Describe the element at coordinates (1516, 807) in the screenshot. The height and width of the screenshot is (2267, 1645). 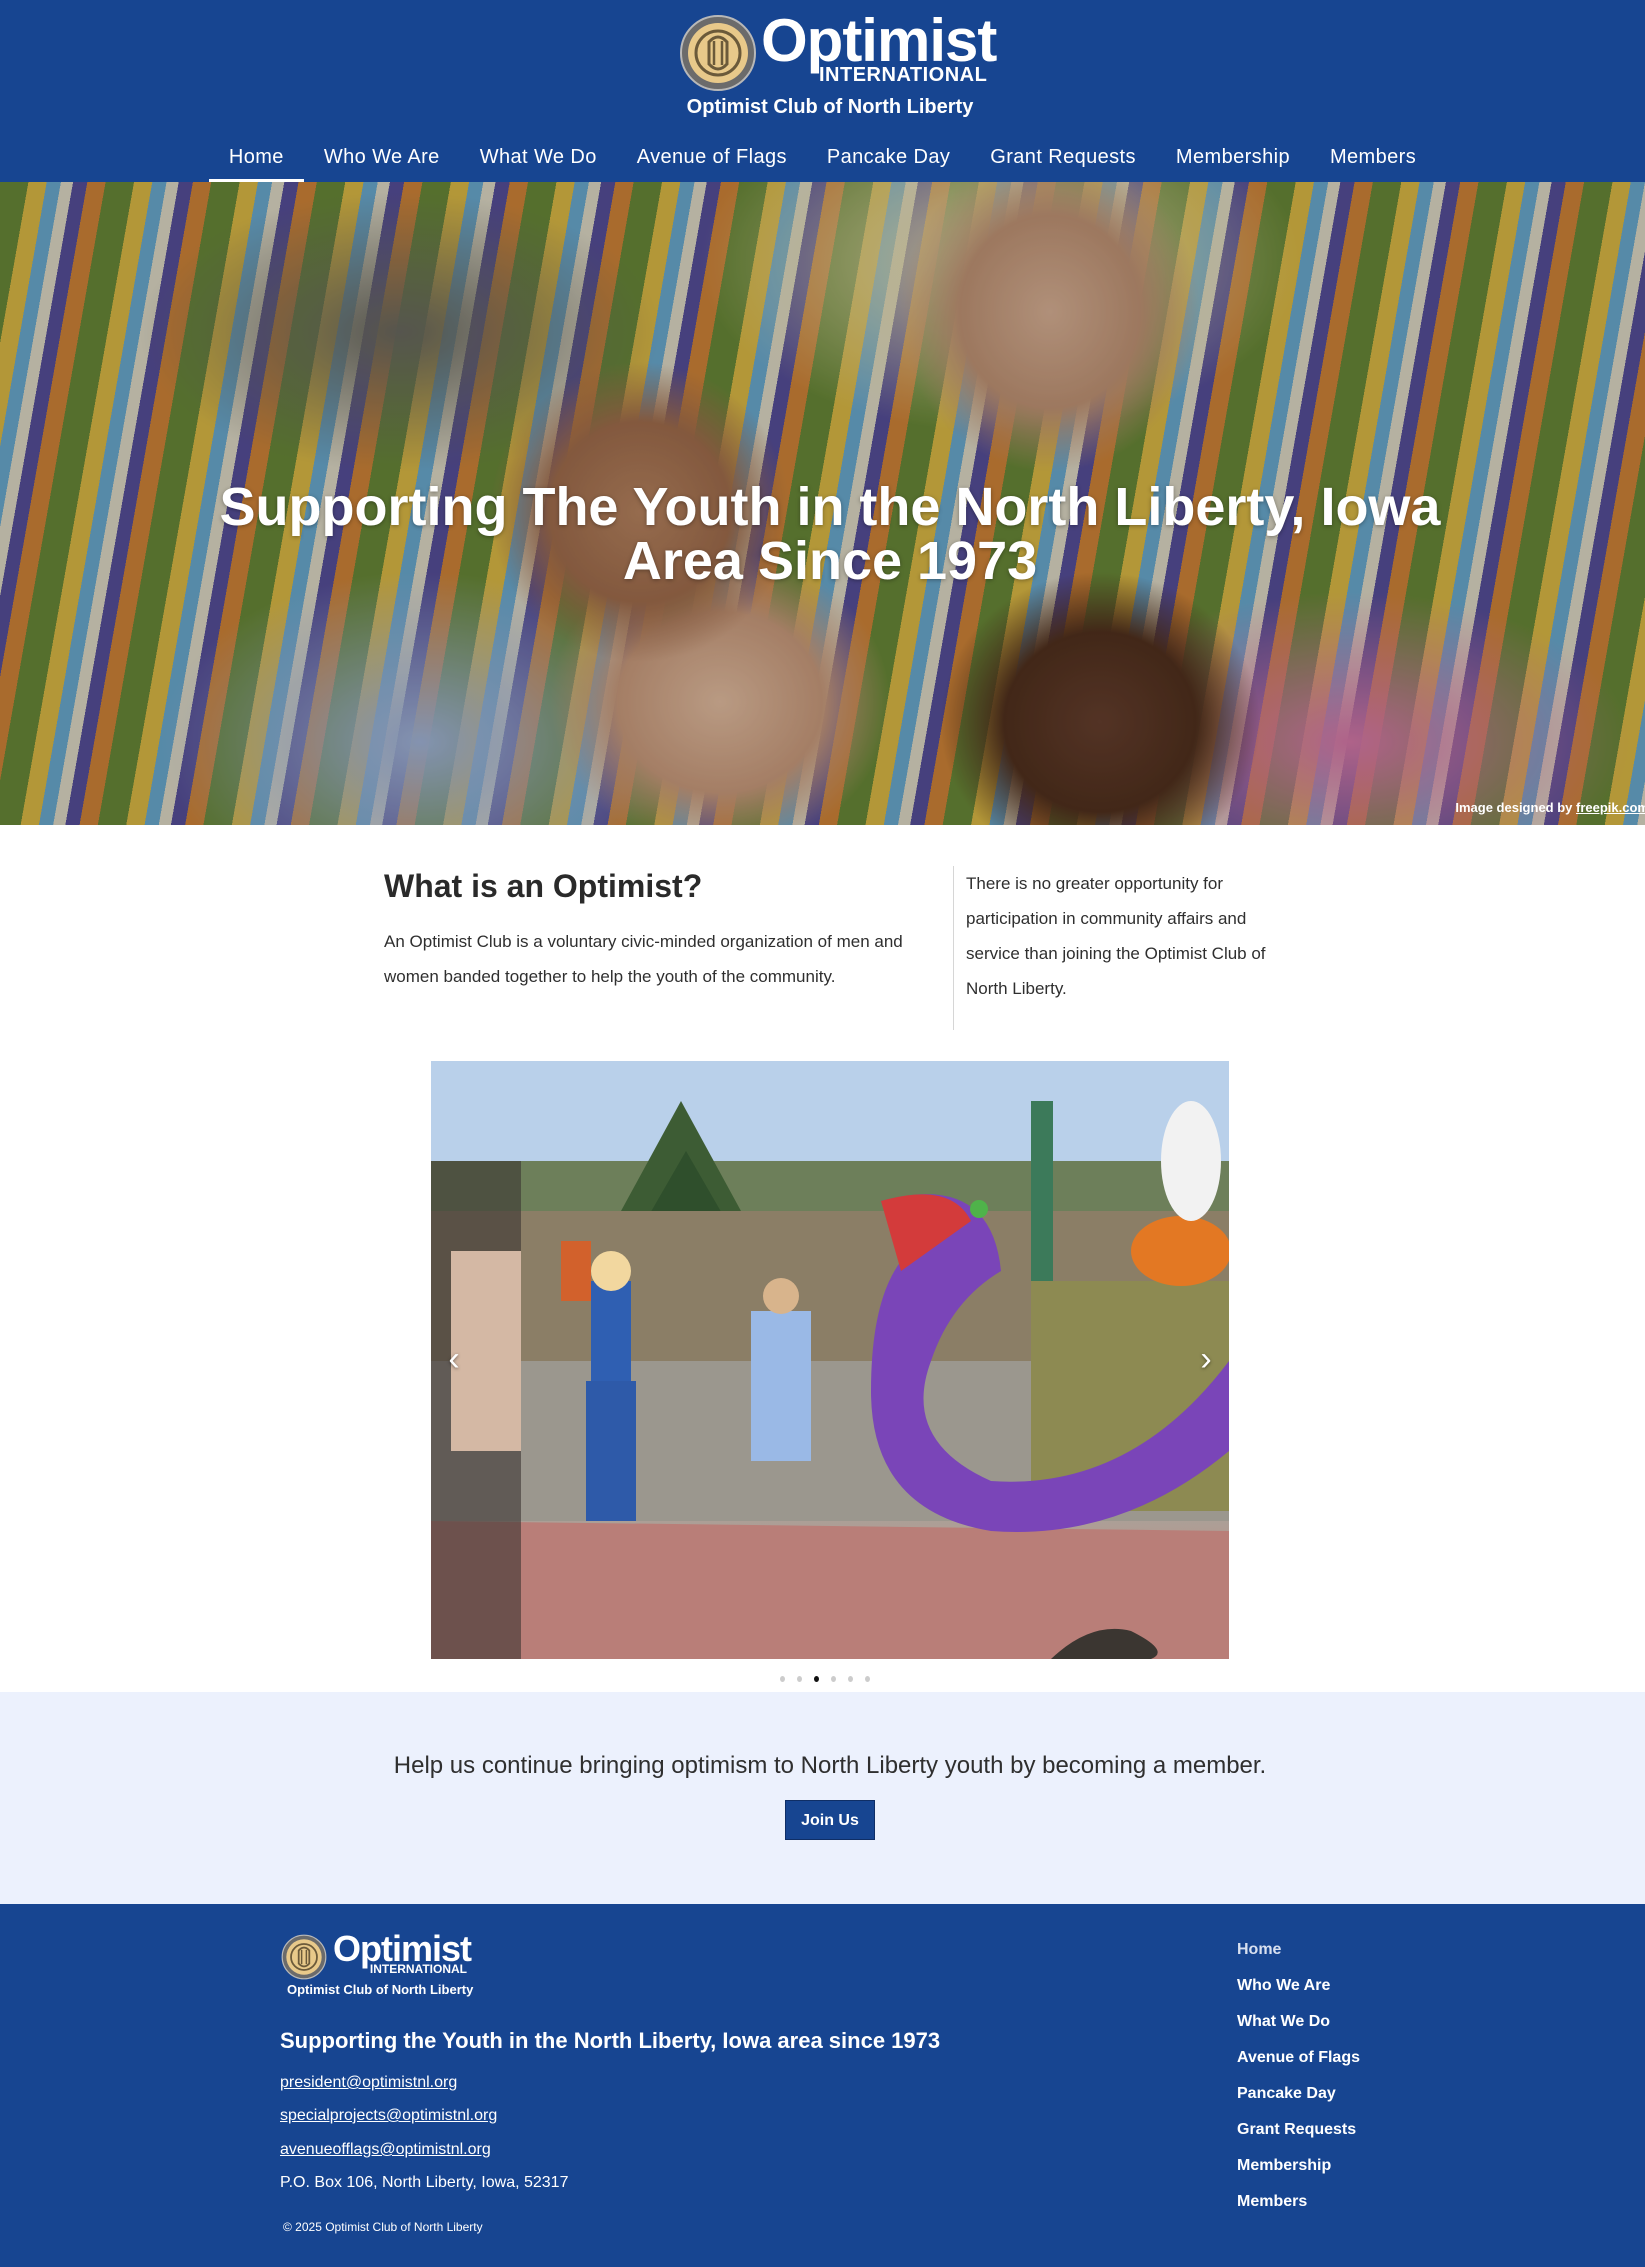
I see `image-credit-text: Image designed by` at that location.